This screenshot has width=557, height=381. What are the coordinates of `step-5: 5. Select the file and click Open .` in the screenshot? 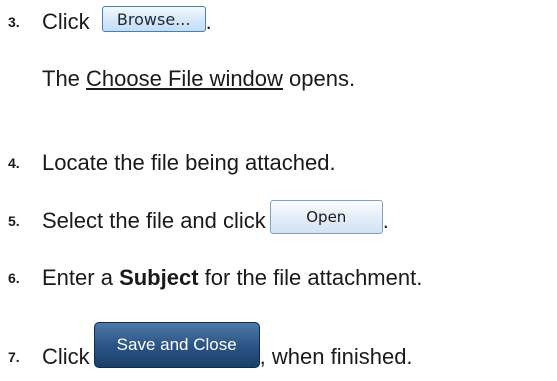 It's located at (194, 220).